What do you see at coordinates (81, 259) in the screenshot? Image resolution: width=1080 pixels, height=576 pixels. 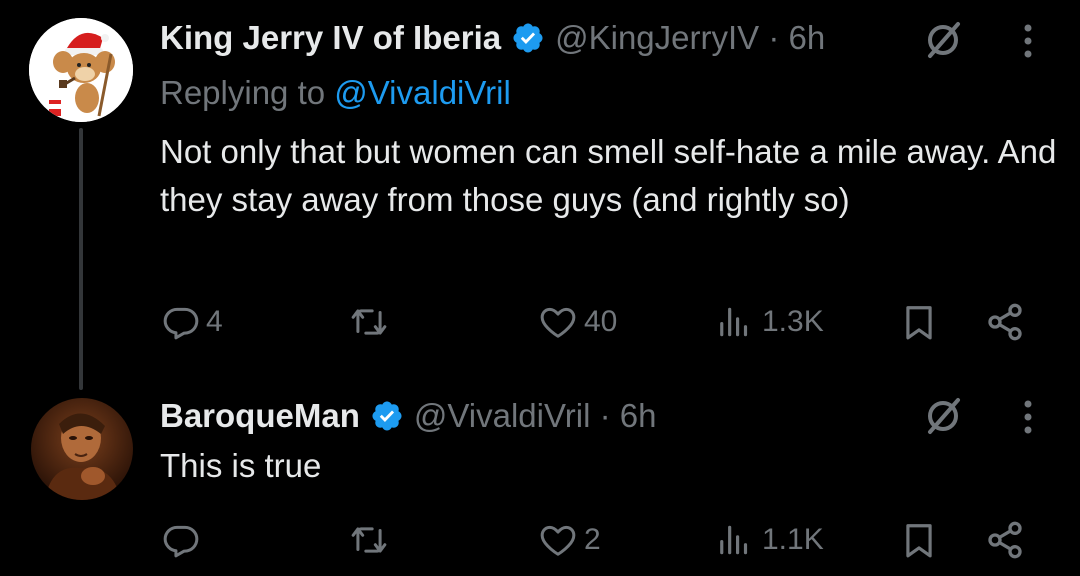 I see `thread-connector-line` at bounding box center [81, 259].